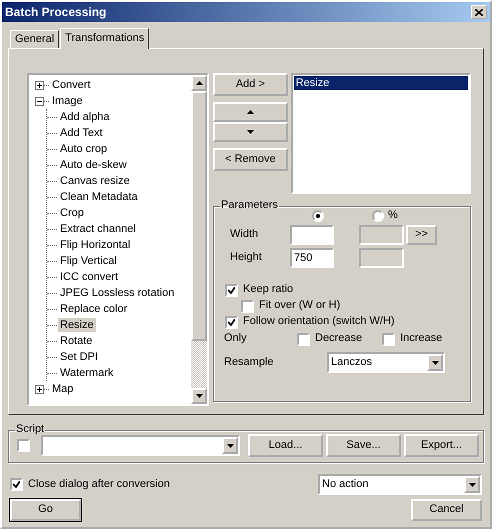  What do you see at coordinates (77, 325) in the screenshot?
I see `tree-item: Resize` at bounding box center [77, 325].